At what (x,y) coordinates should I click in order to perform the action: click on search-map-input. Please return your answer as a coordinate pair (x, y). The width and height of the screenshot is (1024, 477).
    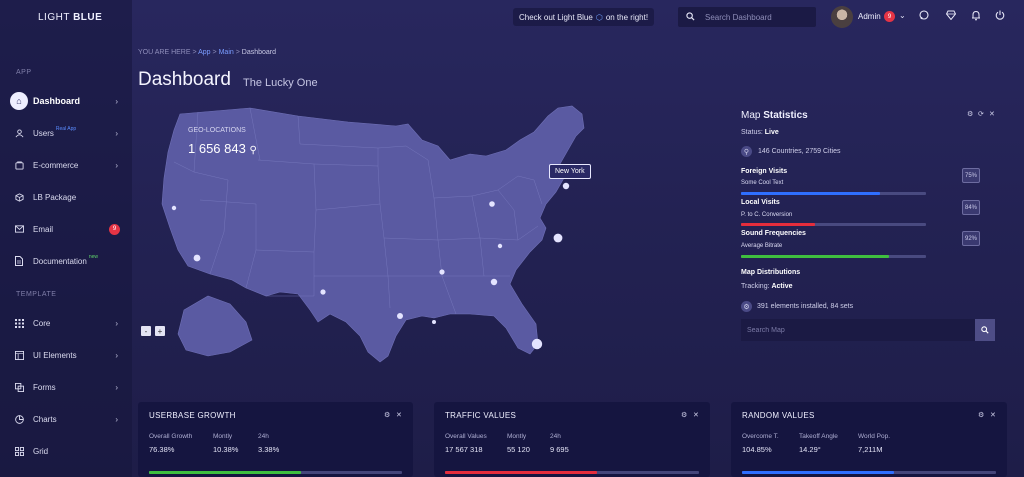
    Looking at the image, I should click on (847, 330).